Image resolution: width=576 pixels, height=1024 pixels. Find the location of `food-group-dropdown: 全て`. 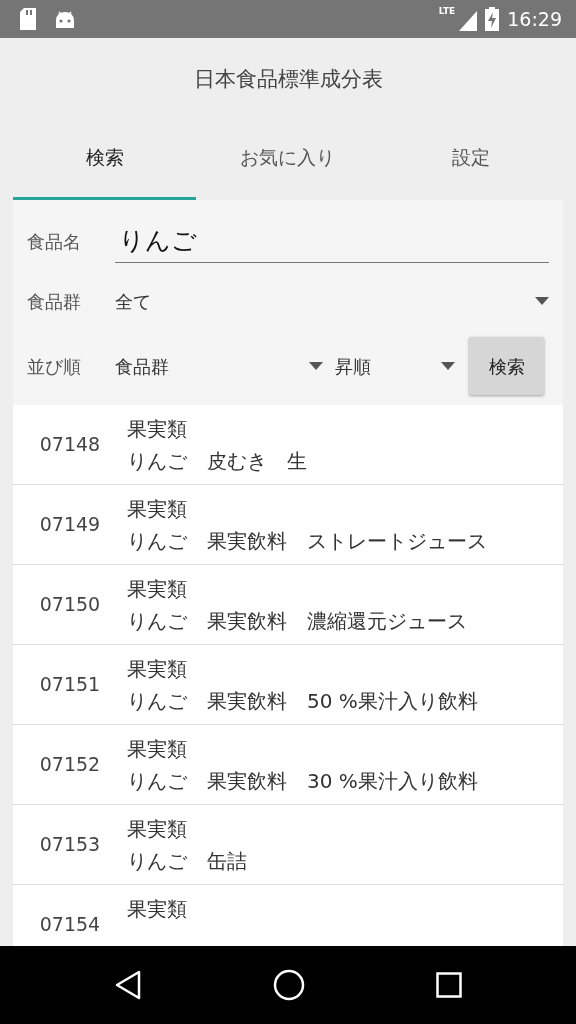

food-group-dropdown: 全て is located at coordinates (332, 301).